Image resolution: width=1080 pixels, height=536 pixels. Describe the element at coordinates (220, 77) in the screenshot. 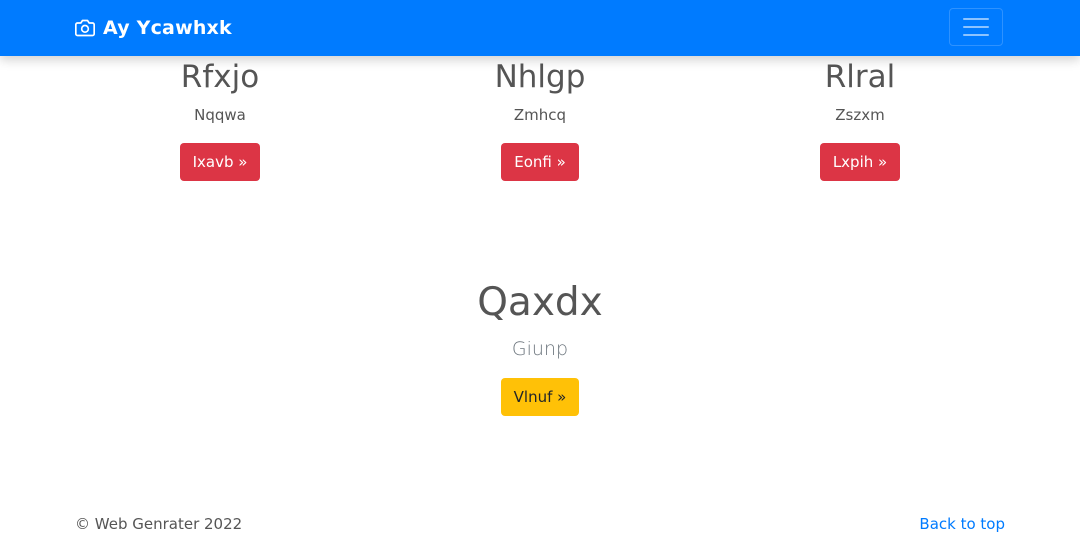

I see `column-1-heading: Rfxjo` at that location.